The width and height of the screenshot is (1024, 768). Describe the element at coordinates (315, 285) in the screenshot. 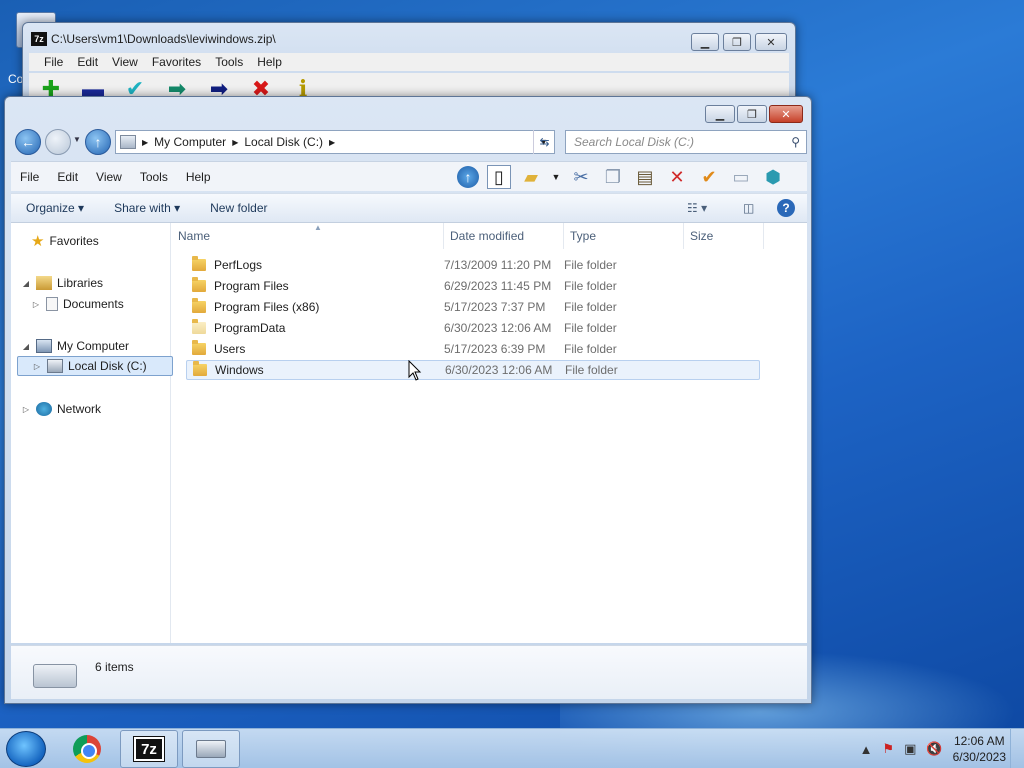

I see `file-name-cell: Program Files` at that location.